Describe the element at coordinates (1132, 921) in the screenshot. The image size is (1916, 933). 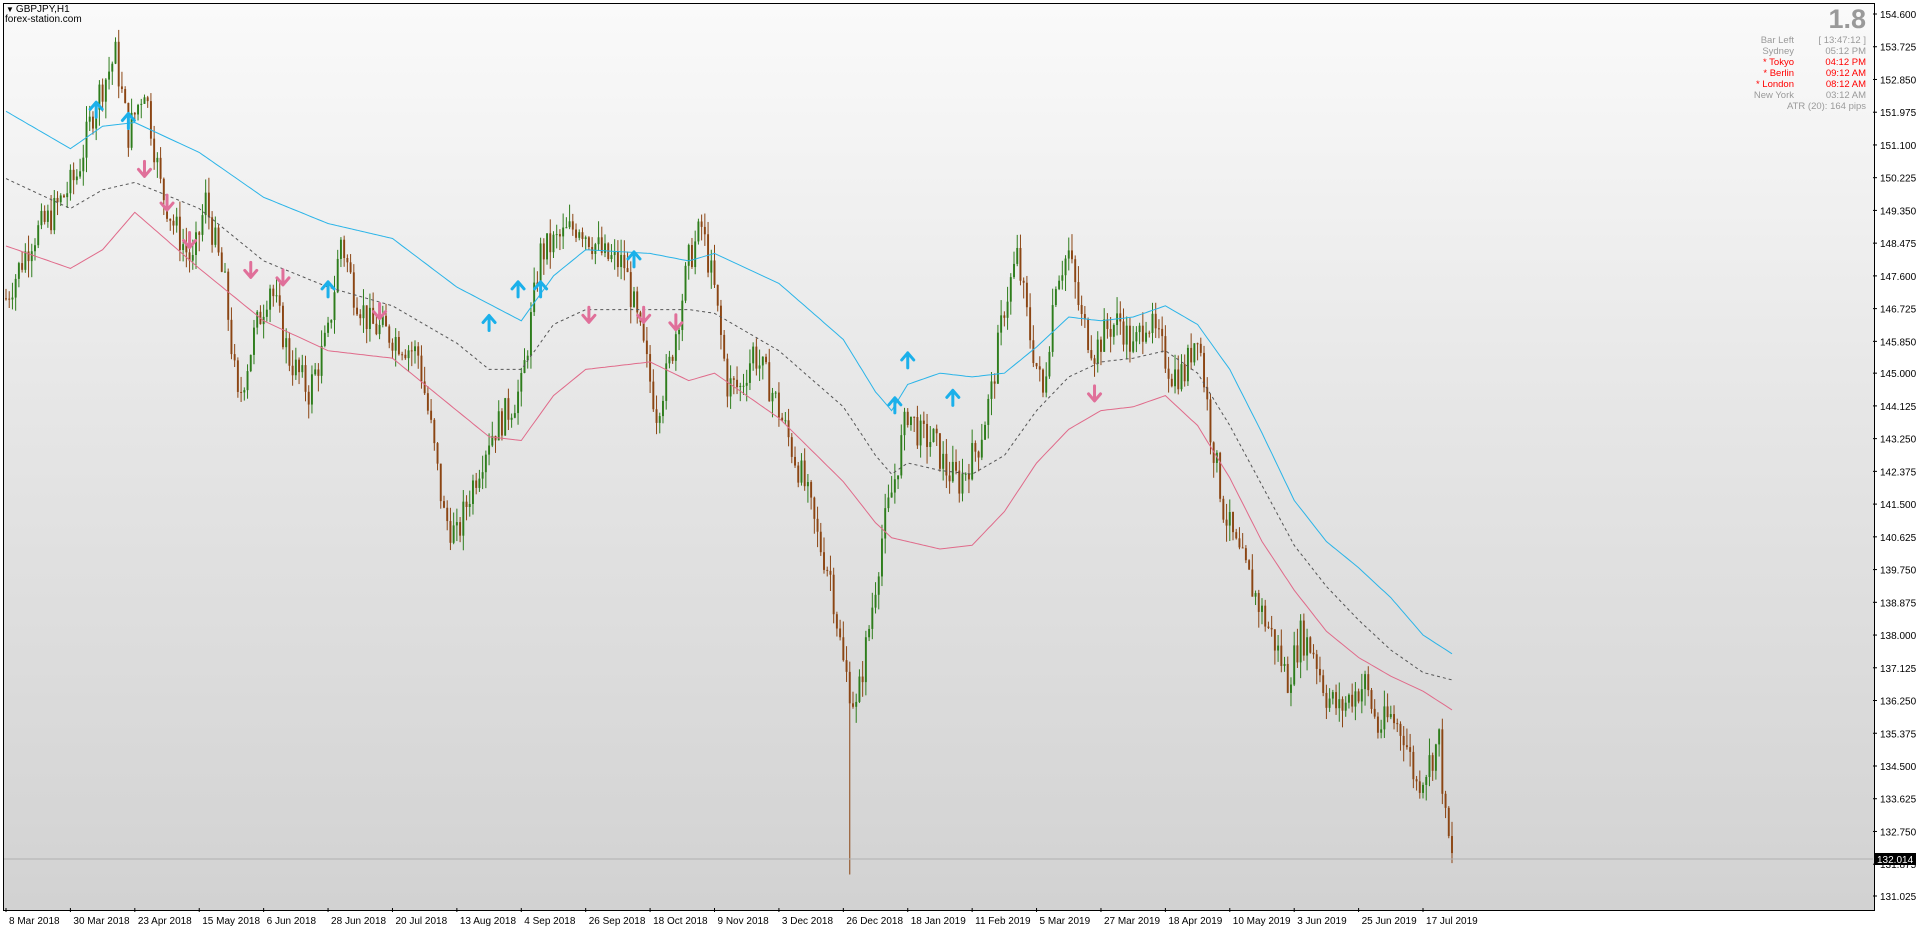
I see `x-tick-label: 27 Mar 2019` at that location.